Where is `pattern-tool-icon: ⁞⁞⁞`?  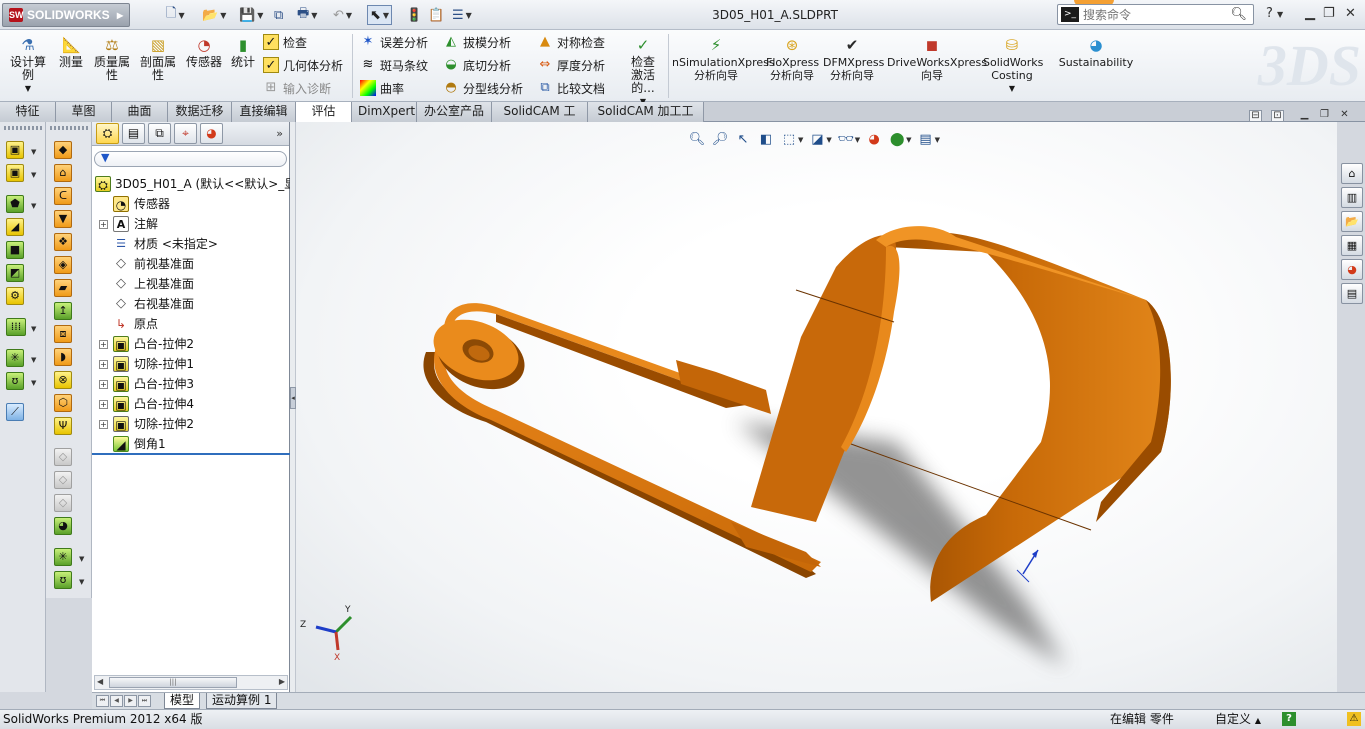 pattern-tool-icon: ⁞⁞⁞ is located at coordinates (16, 327).